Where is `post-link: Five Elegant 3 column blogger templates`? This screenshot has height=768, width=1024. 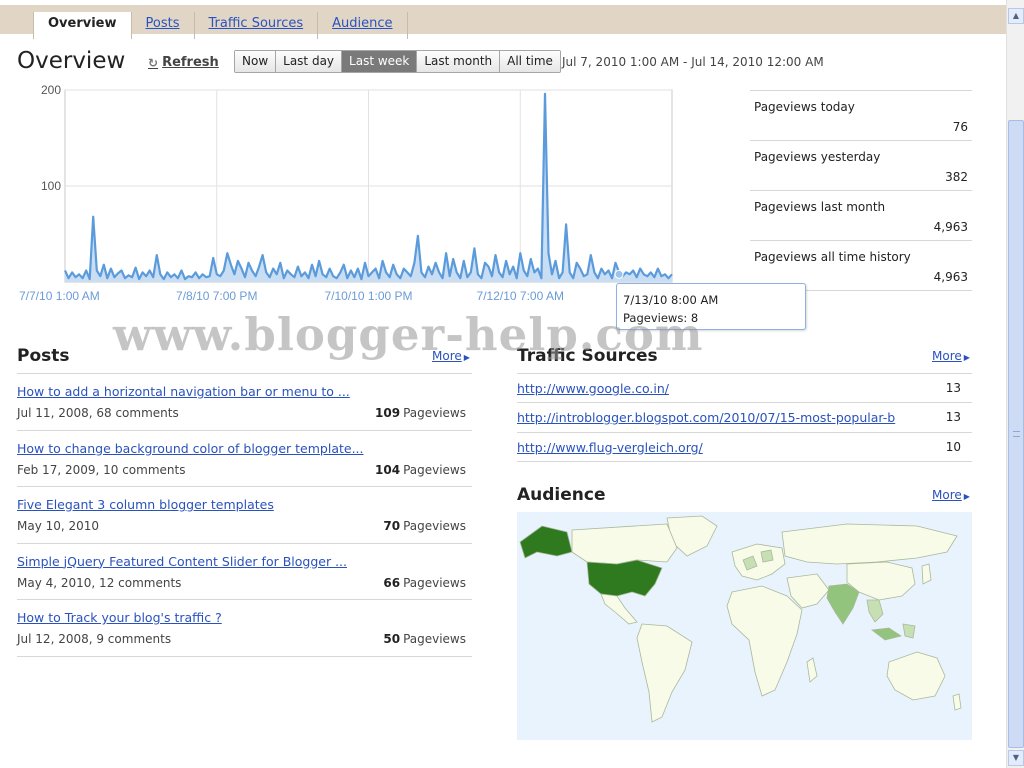
post-link: Five Elegant 3 column blogger templates is located at coordinates (145, 504).